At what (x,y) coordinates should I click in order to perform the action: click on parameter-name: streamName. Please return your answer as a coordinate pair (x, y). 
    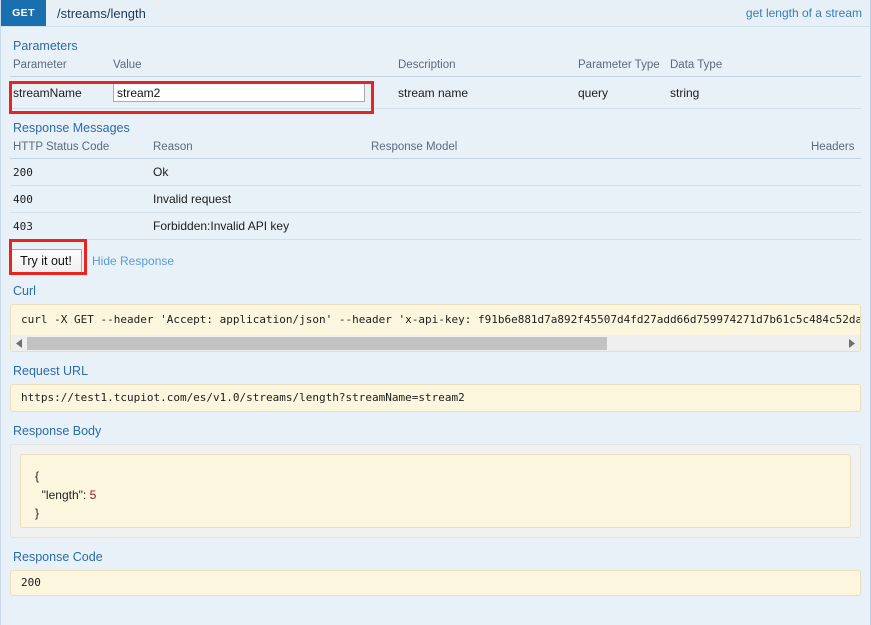
    Looking at the image, I should click on (60, 92).